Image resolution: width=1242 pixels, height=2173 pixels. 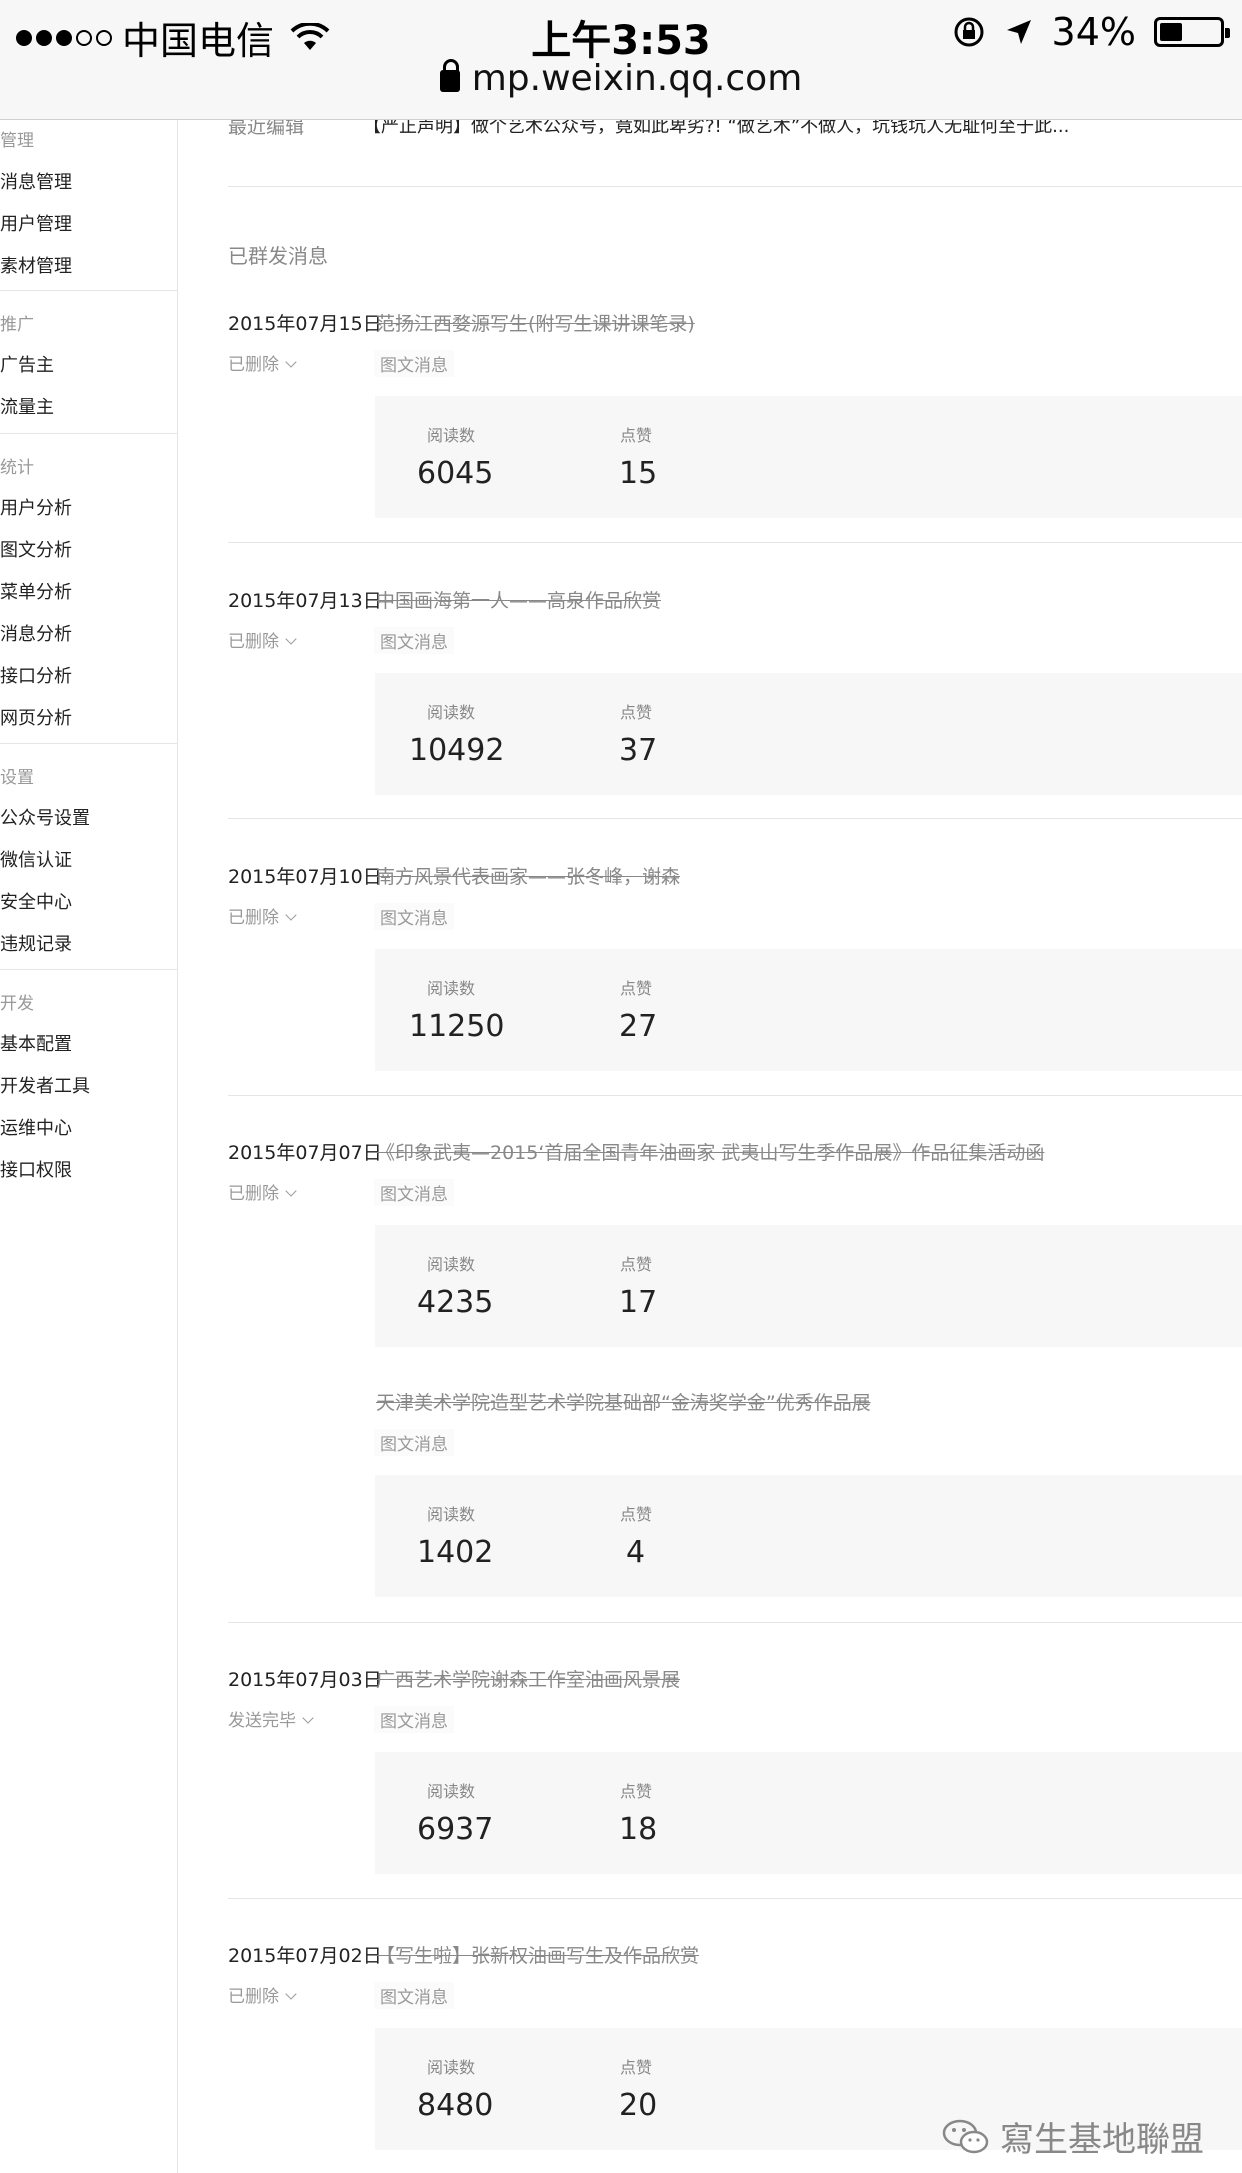 What do you see at coordinates (305, 324) in the screenshot?
I see `message-date: 2015年07月15日` at bounding box center [305, 324].